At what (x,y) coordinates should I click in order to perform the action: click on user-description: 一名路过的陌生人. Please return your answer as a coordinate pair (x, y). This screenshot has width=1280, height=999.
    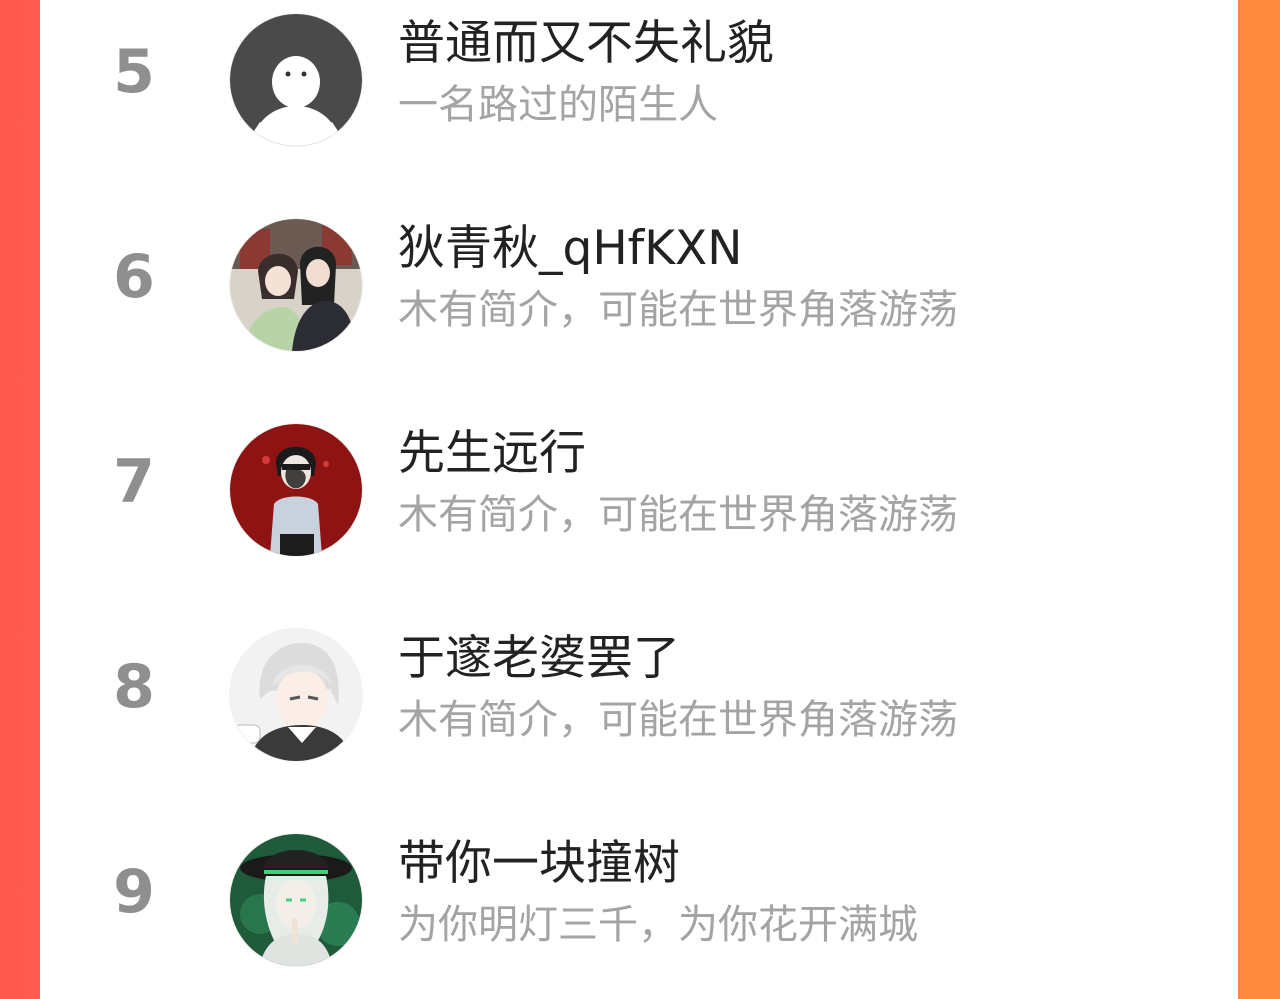
    Looking at the image, I should click on (558, 105).